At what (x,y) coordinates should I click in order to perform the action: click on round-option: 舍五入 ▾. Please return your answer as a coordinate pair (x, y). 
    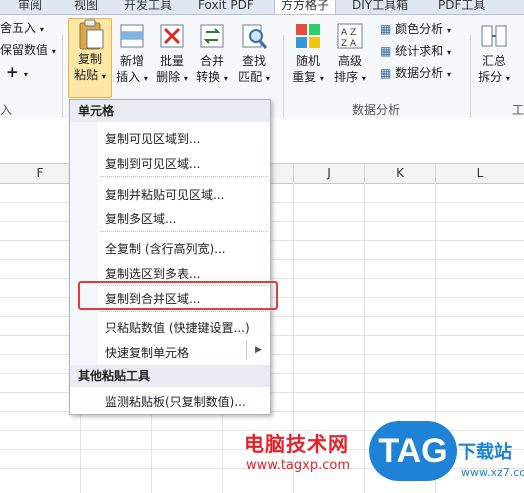
    Looking at the image, I should click on (22, 29).